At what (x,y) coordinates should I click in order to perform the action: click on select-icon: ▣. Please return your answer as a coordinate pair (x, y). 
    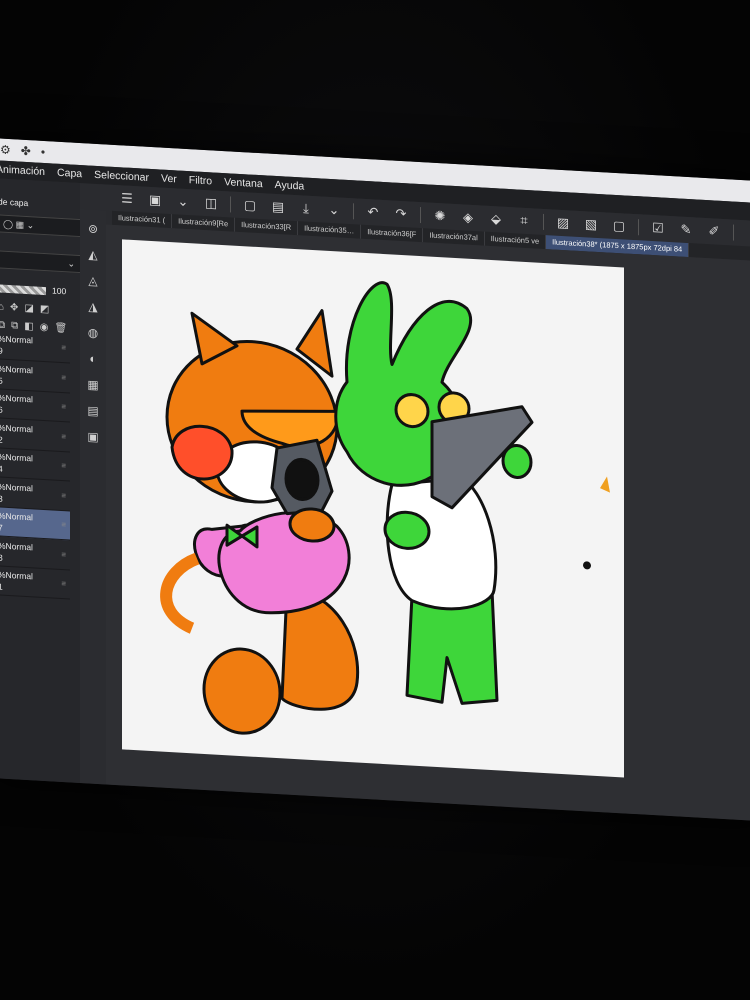
    Looking at the image, I should click on (155, 200).